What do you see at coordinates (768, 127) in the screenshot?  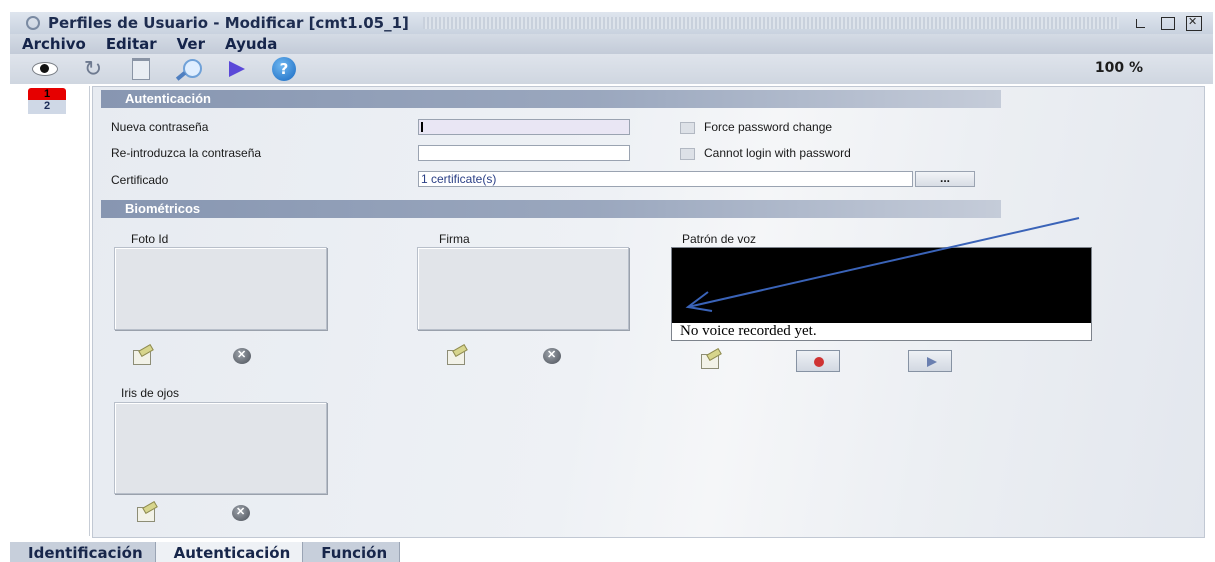 I see `force-password-change-label: Force password change` at bounding box center [768, 127].